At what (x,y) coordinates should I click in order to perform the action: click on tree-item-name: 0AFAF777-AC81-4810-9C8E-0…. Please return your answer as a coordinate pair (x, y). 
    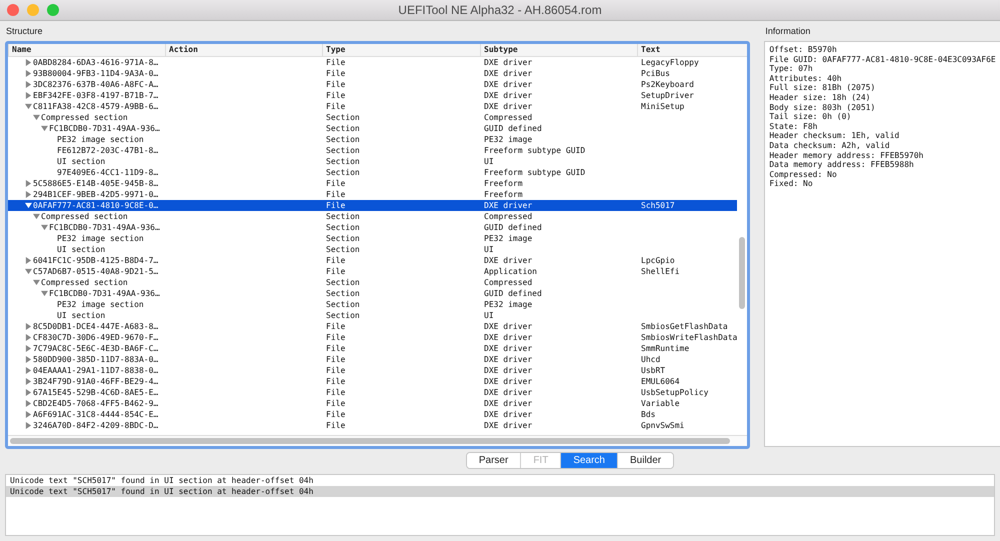
    Looking at the image, I should click on (95, 205).